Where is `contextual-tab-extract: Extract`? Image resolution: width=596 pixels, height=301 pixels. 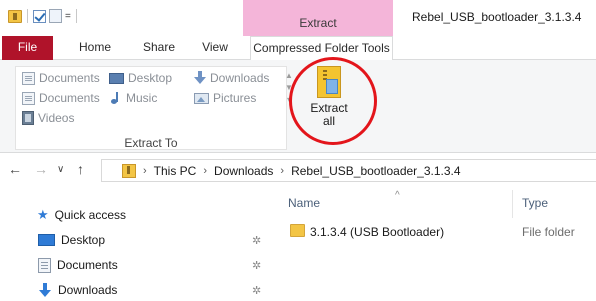 contextual-tab-extract: Extract is located at coordinates (318, 18).